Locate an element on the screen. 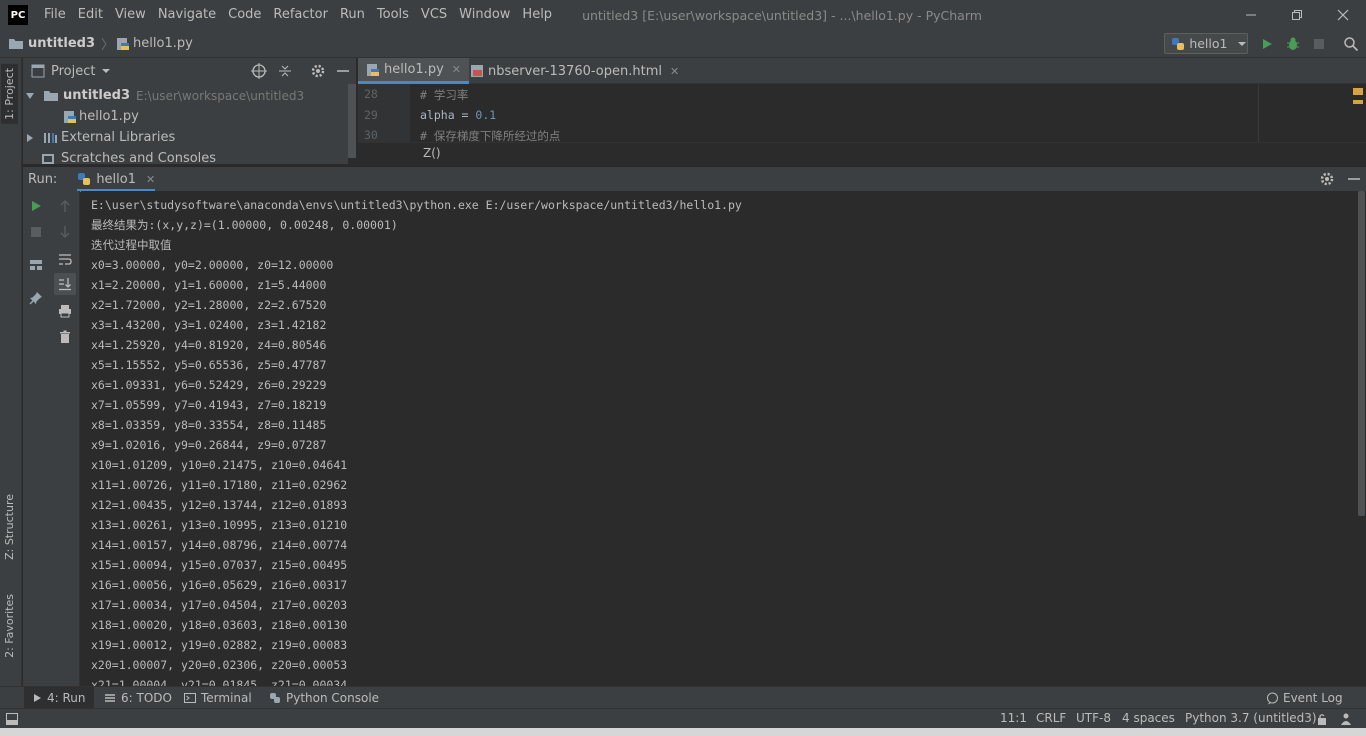 The height and width of the screenshot is (736, 1366). debug-button is located at coordinates (1293, 44).